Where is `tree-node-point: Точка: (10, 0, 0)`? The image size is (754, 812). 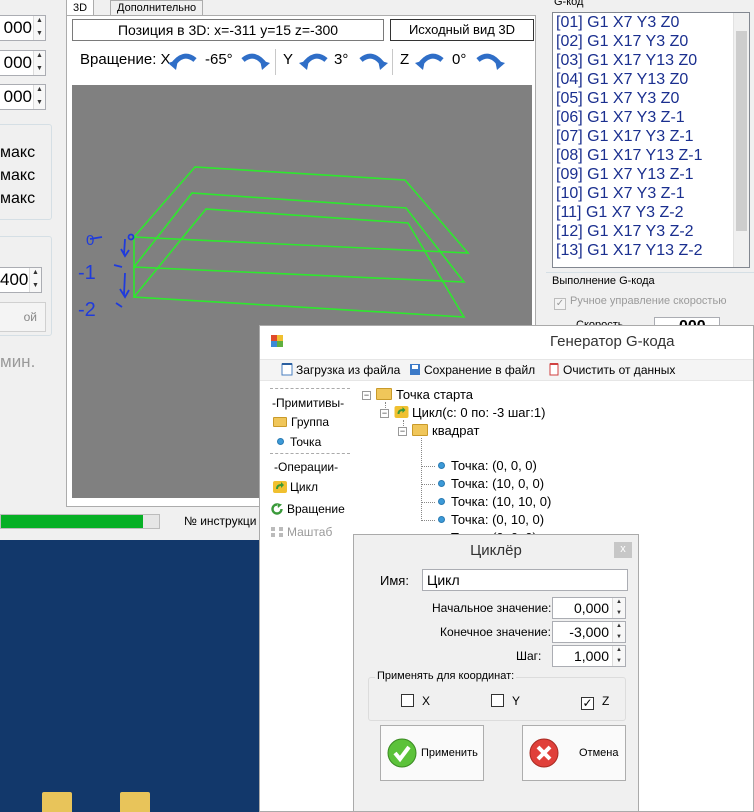 tree-node-point: Точка: (10, 0, 0) is located at coordinates (490, 484).